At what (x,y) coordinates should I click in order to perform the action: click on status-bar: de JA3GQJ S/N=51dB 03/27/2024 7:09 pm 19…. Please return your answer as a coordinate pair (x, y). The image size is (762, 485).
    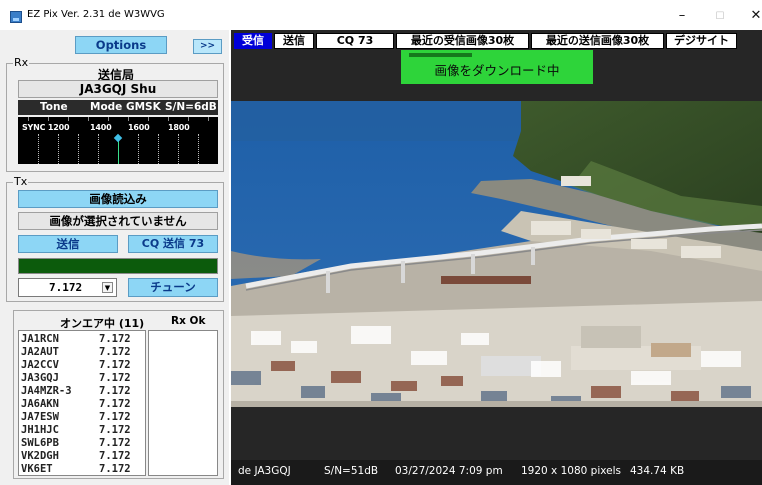
    Looking at the image, I should click on (496, 472).